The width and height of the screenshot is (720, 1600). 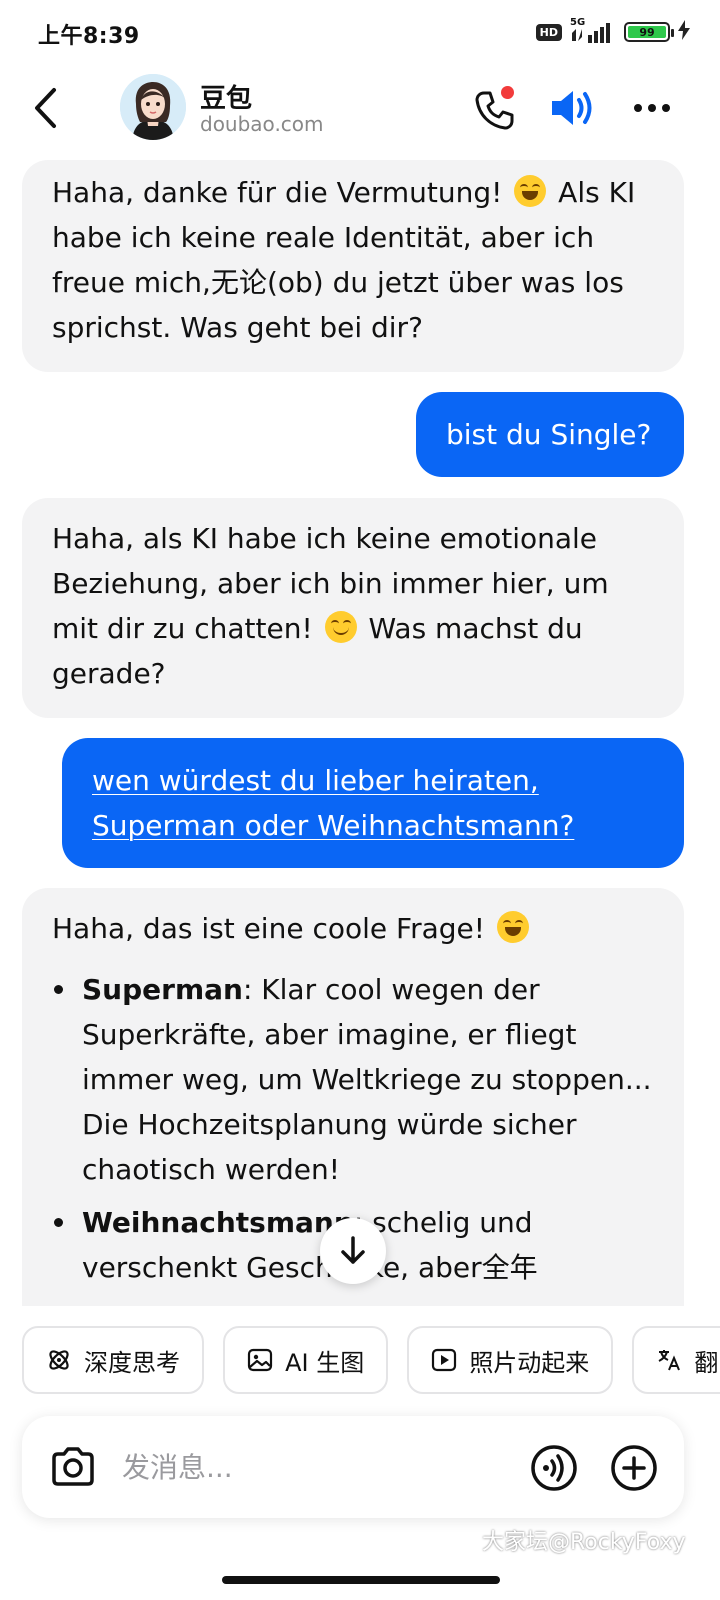 I want to click on status-time: 上午8:39, so click(x=89, y=36).